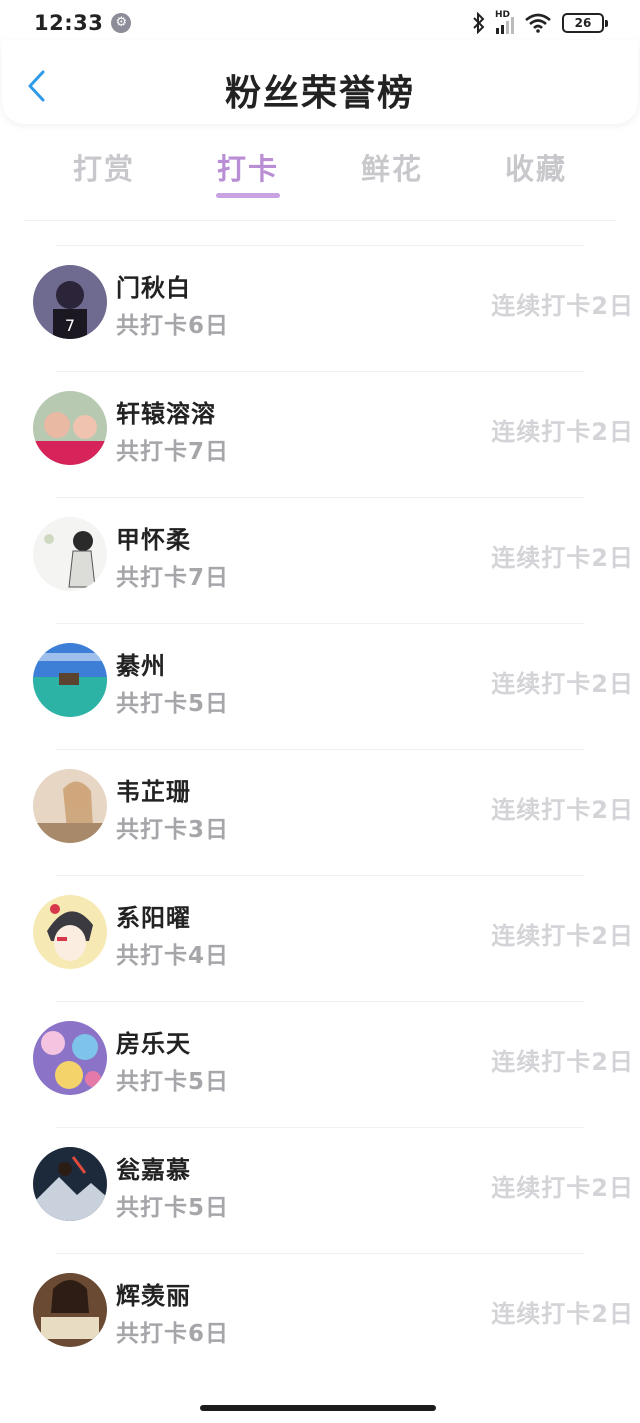 The height and width of the screenshot is (1423, 640). Describe the element at coordinates (153, 1170) in the screenshot. I see `fan-name: 瓮嘉慕` at that location.